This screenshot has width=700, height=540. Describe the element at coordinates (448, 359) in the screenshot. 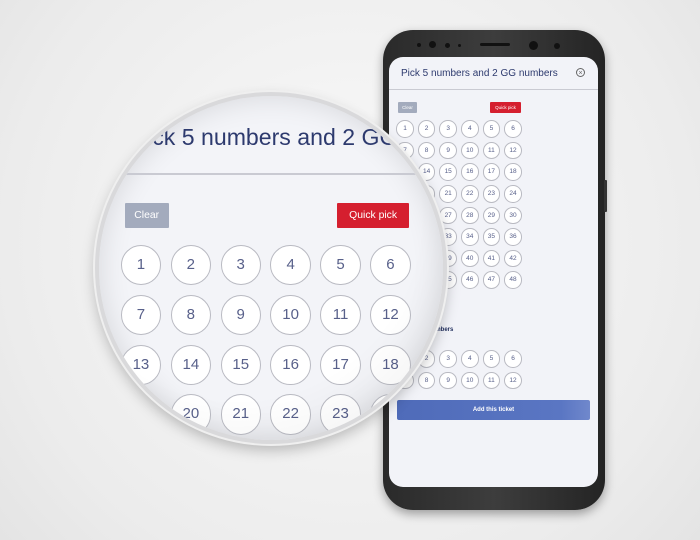

I see `gg-number-ball-3: 3` at that location.